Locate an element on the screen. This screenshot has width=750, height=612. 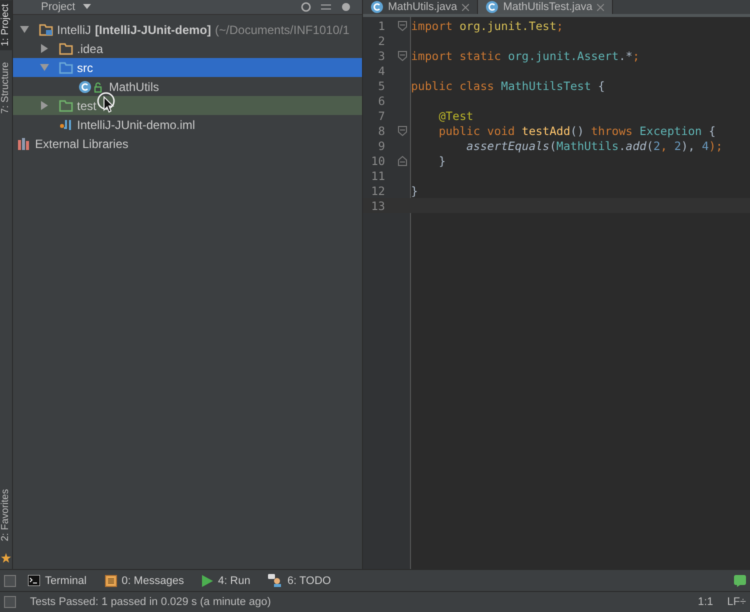
line-number: 7 is located at coordinates (381, 115).